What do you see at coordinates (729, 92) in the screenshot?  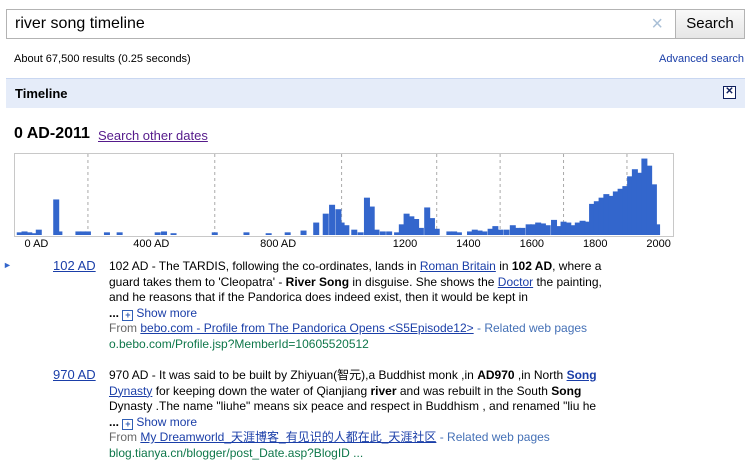 I see `close-icon: ✕` at bounding box center [729, 92].